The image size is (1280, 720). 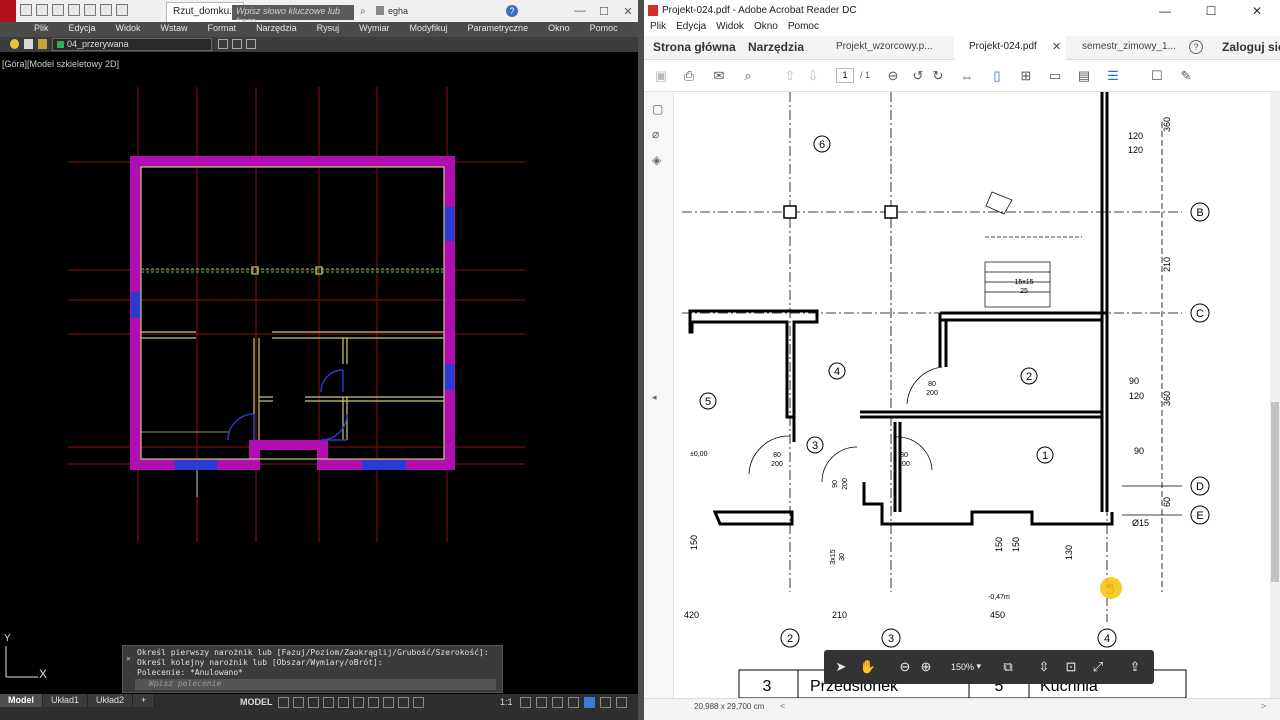 I want to click on layer-freeze-icon, so click(x=28, y=44).